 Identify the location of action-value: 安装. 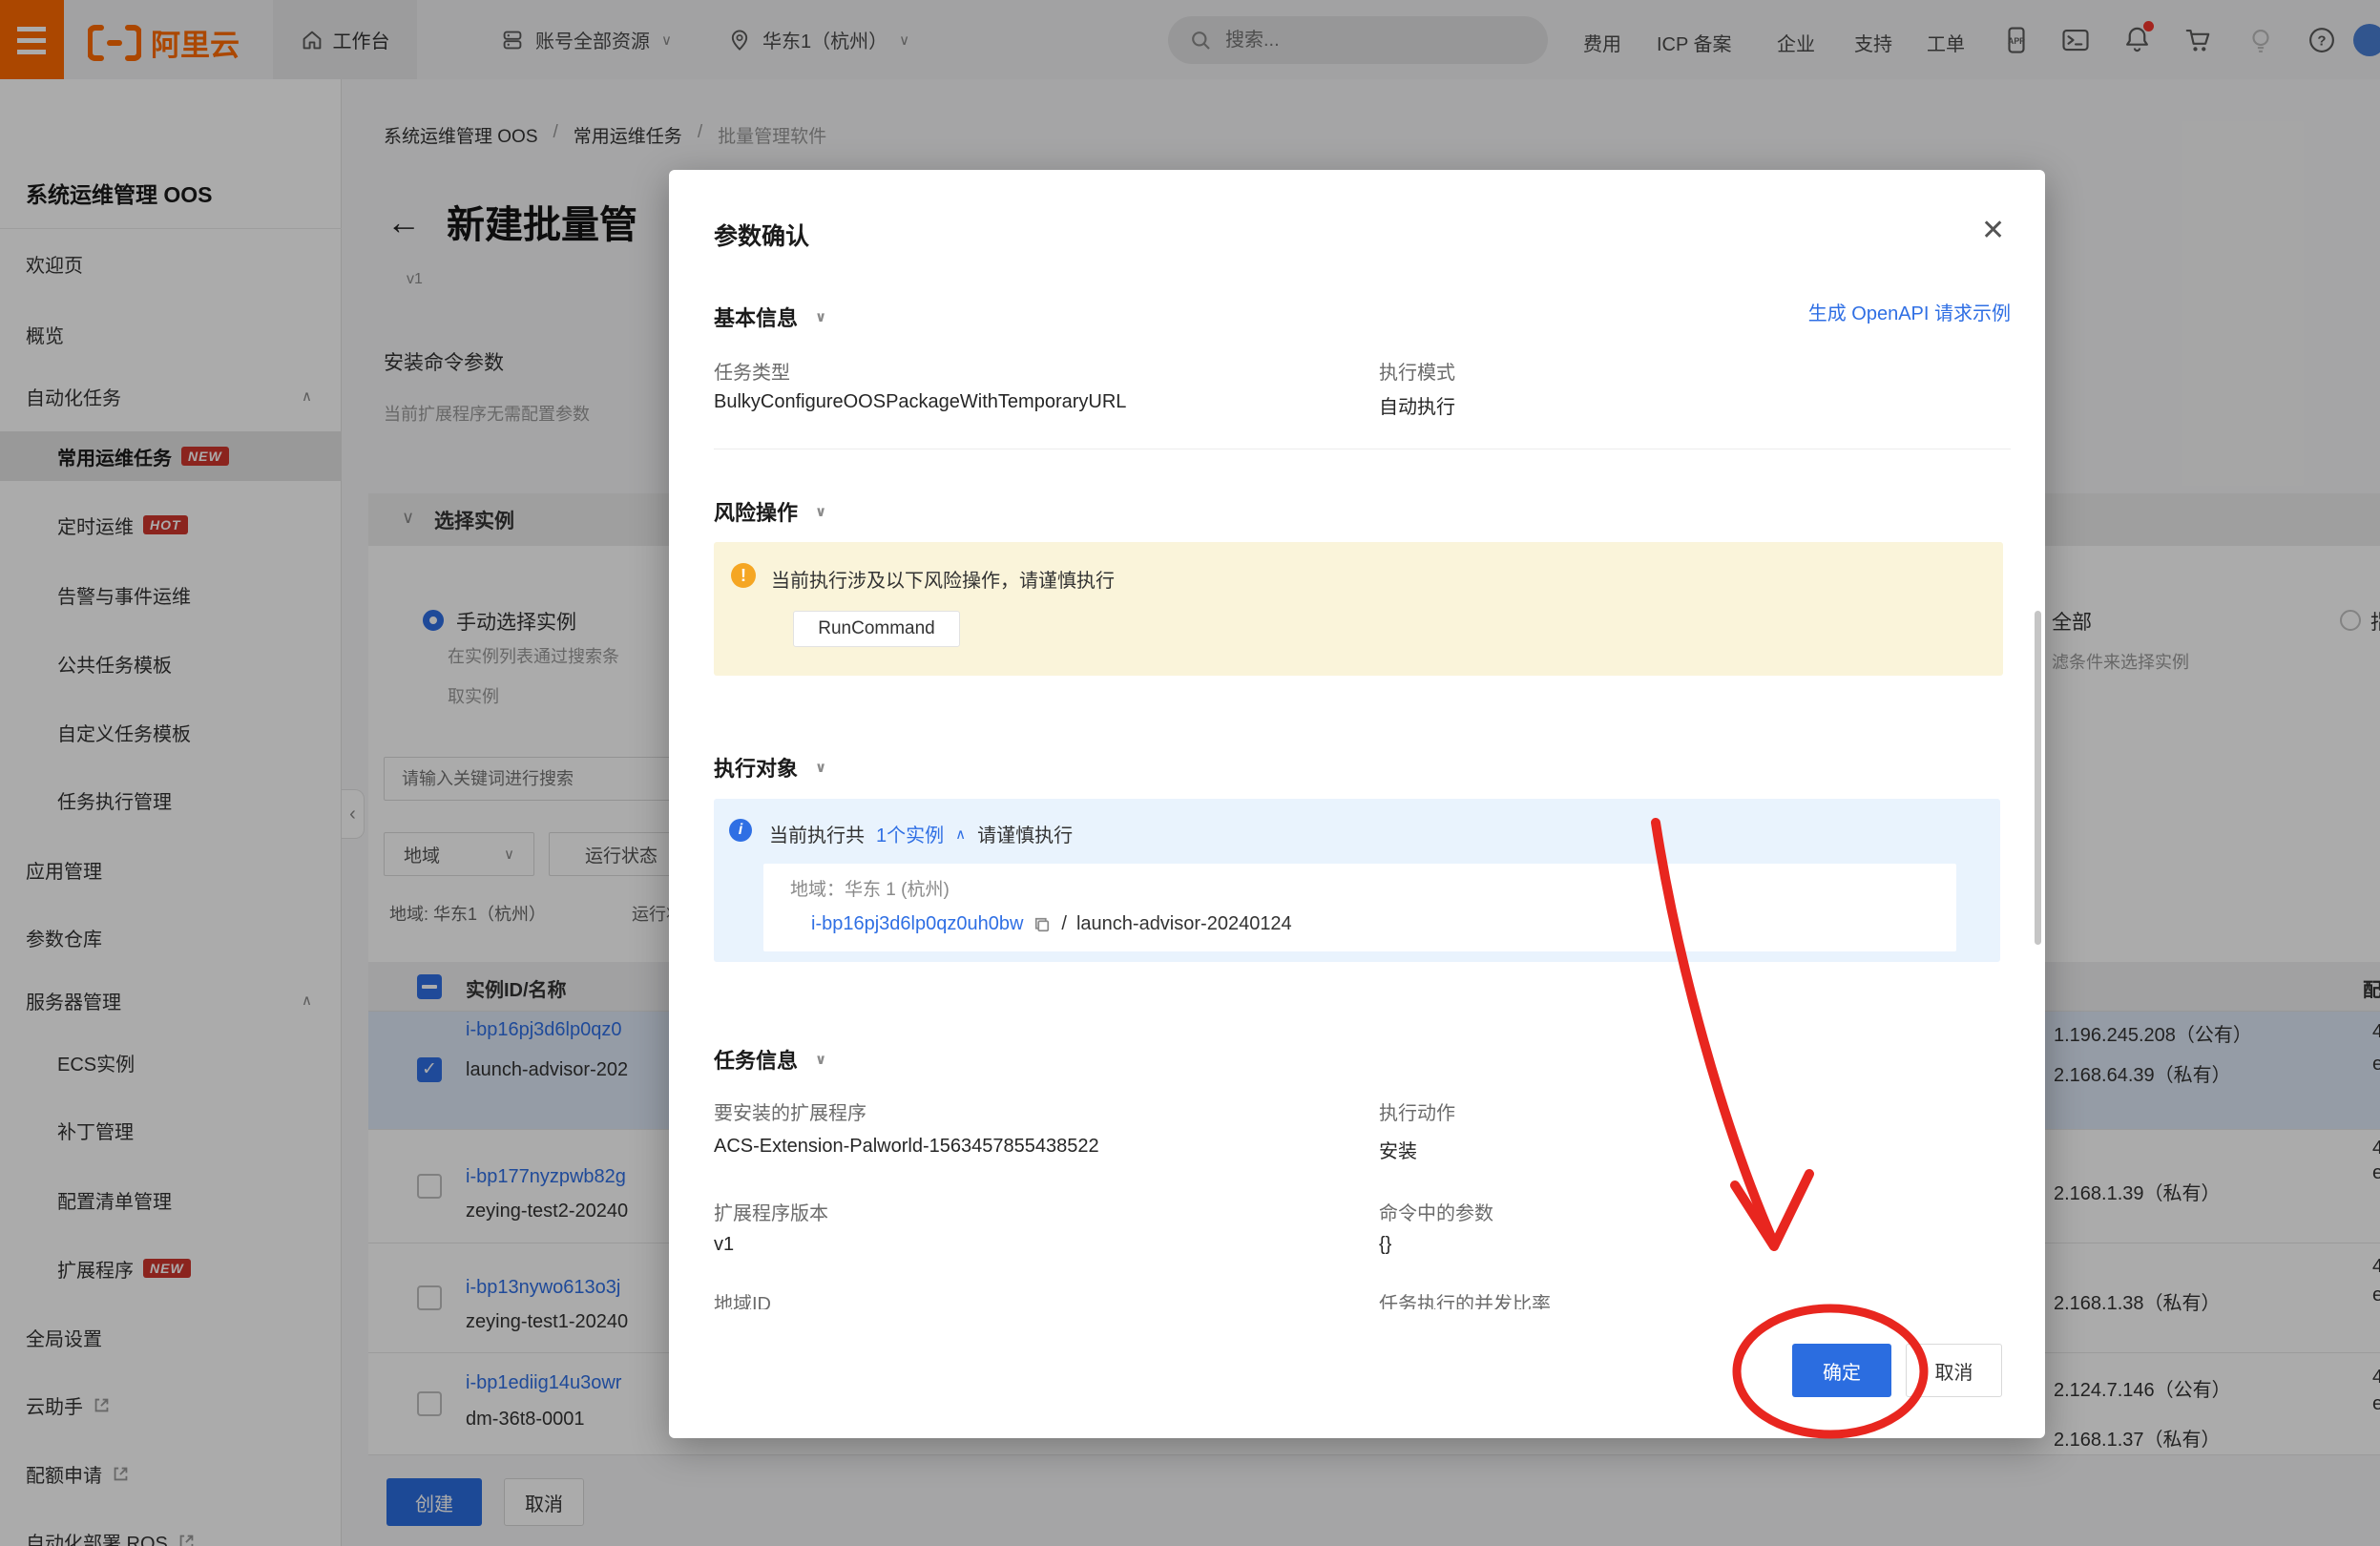
(1398, 1151).